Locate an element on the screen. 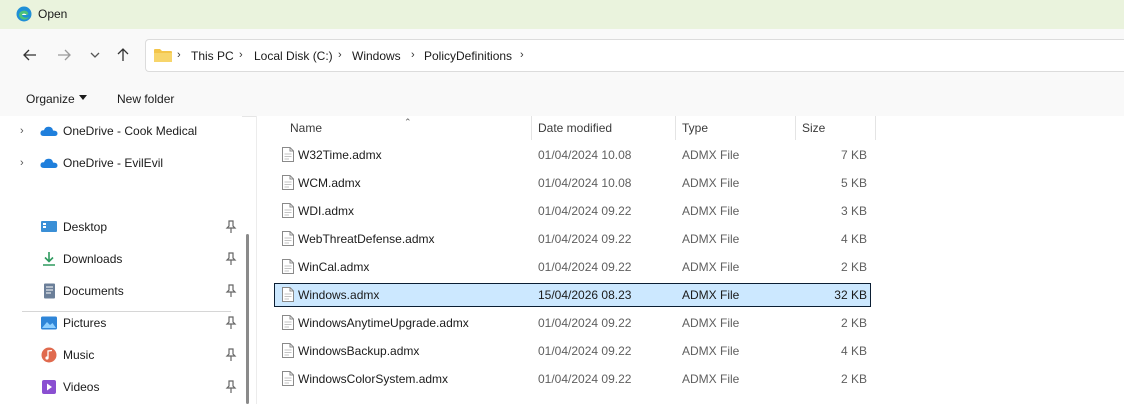  file-name: WindowsBackup.admx is located at coordinates (359, 351).